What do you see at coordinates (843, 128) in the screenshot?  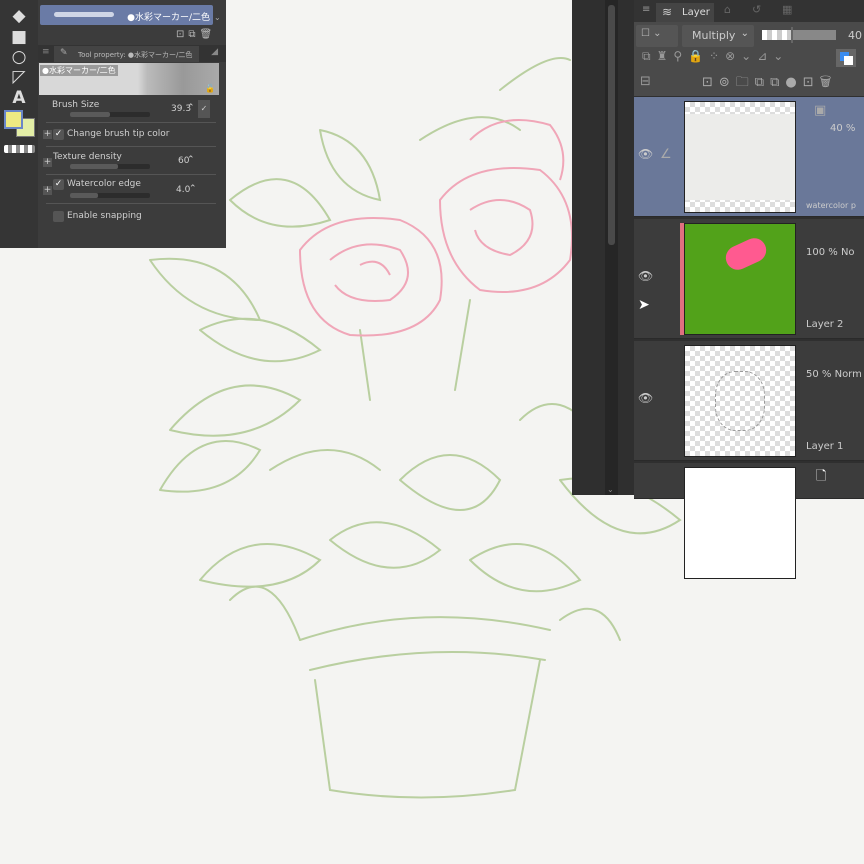 I see `layer-info: 40 %` at bounding box center [843, 128].